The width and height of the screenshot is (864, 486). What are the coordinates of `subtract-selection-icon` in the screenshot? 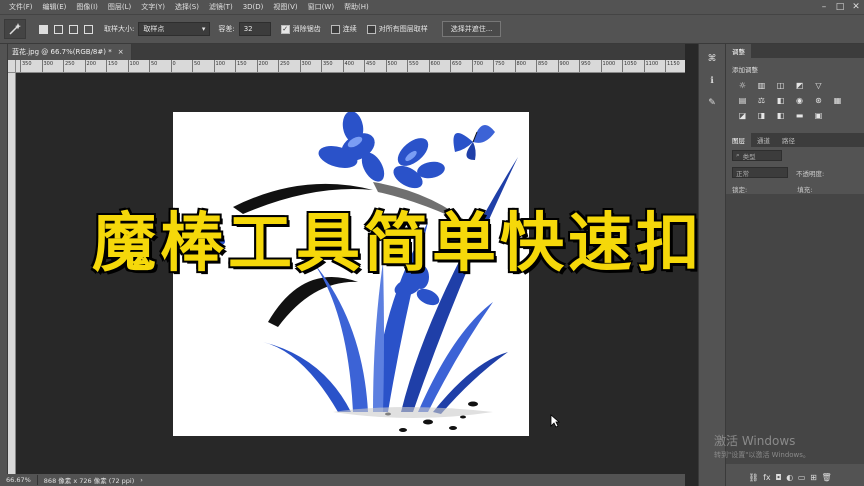 It's located at (73, 29).